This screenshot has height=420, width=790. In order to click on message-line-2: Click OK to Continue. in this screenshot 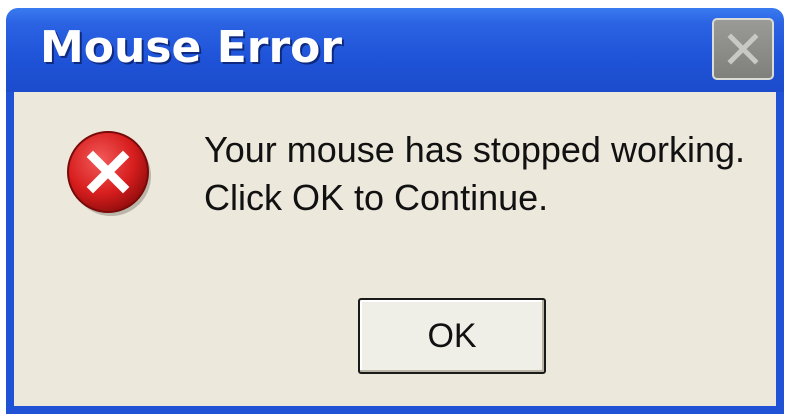, I will do `click(376, 197)`.